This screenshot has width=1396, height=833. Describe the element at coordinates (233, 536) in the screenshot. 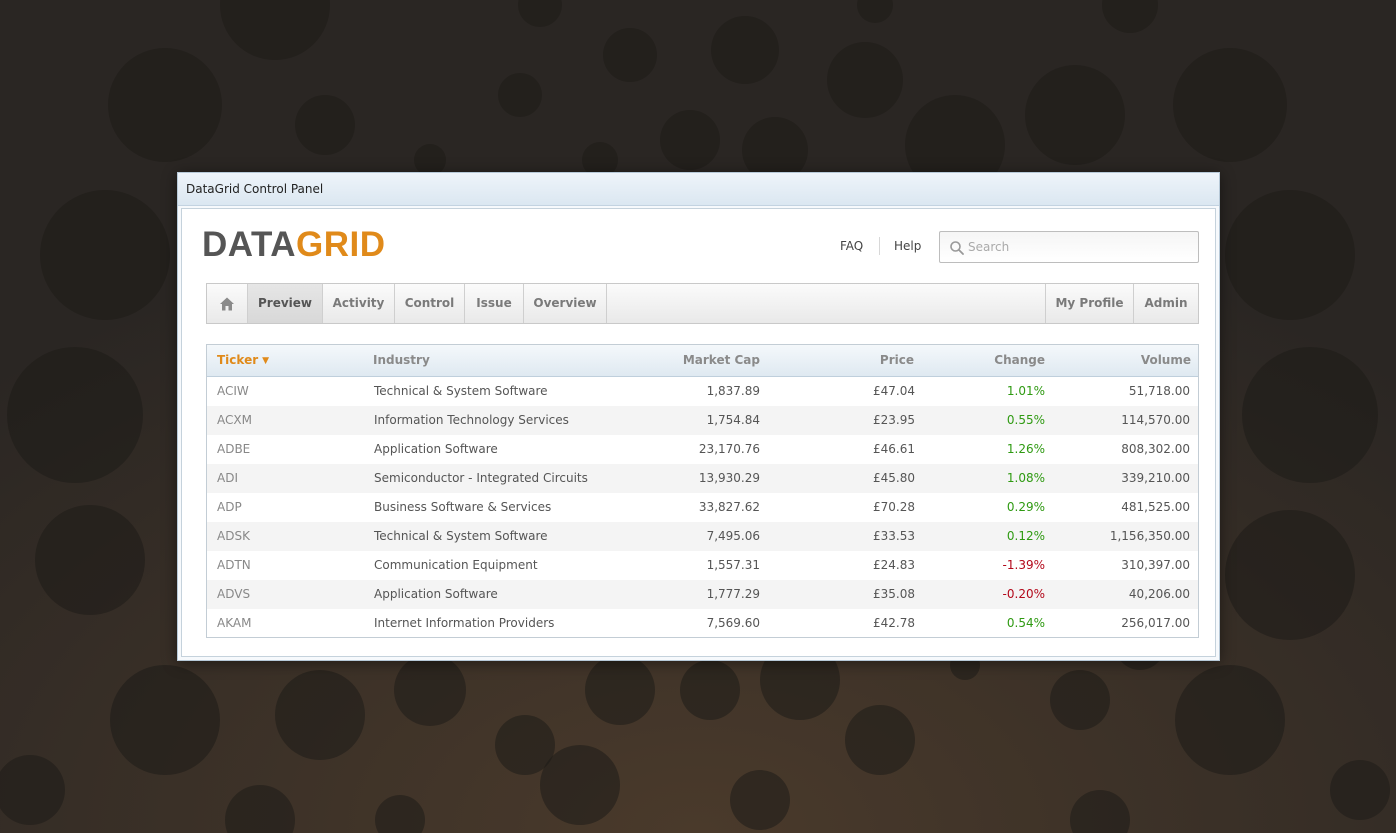

I see `cell-ticker: ADSK` at that location.